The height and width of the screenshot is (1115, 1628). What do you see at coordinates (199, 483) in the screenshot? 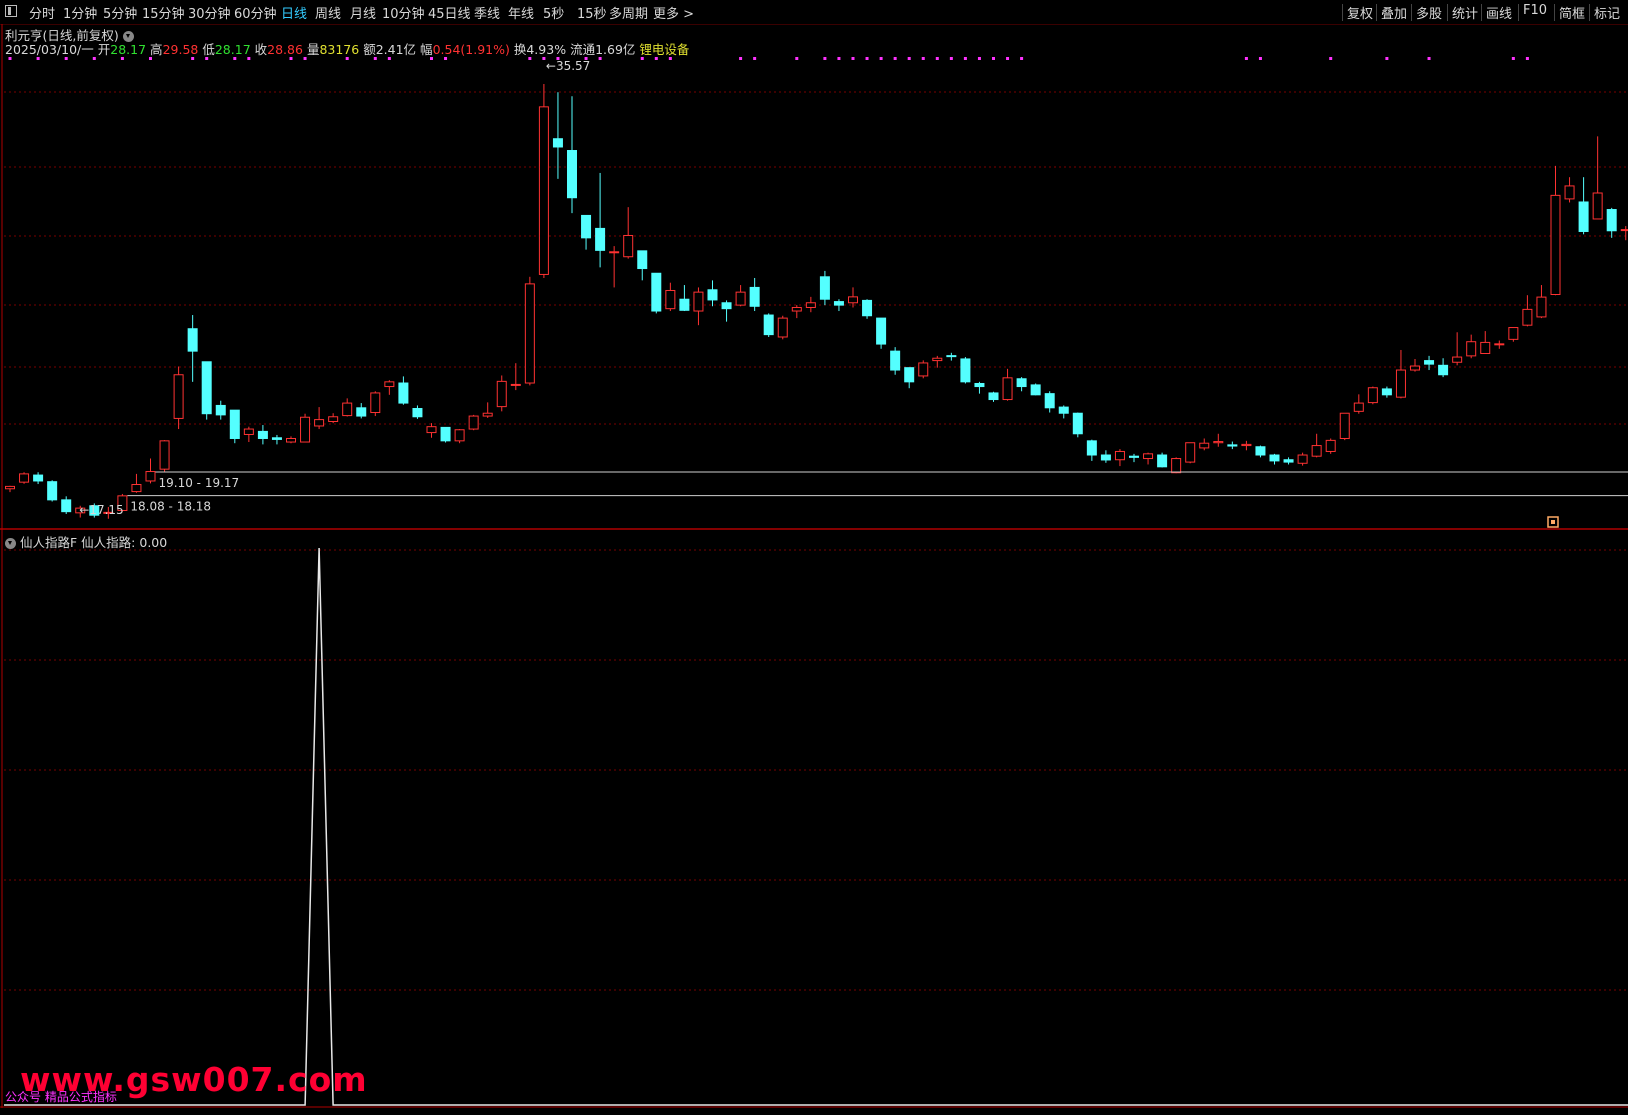
I see `zone-label: 19.10 - 19.17` at bounding box center [199, 483].